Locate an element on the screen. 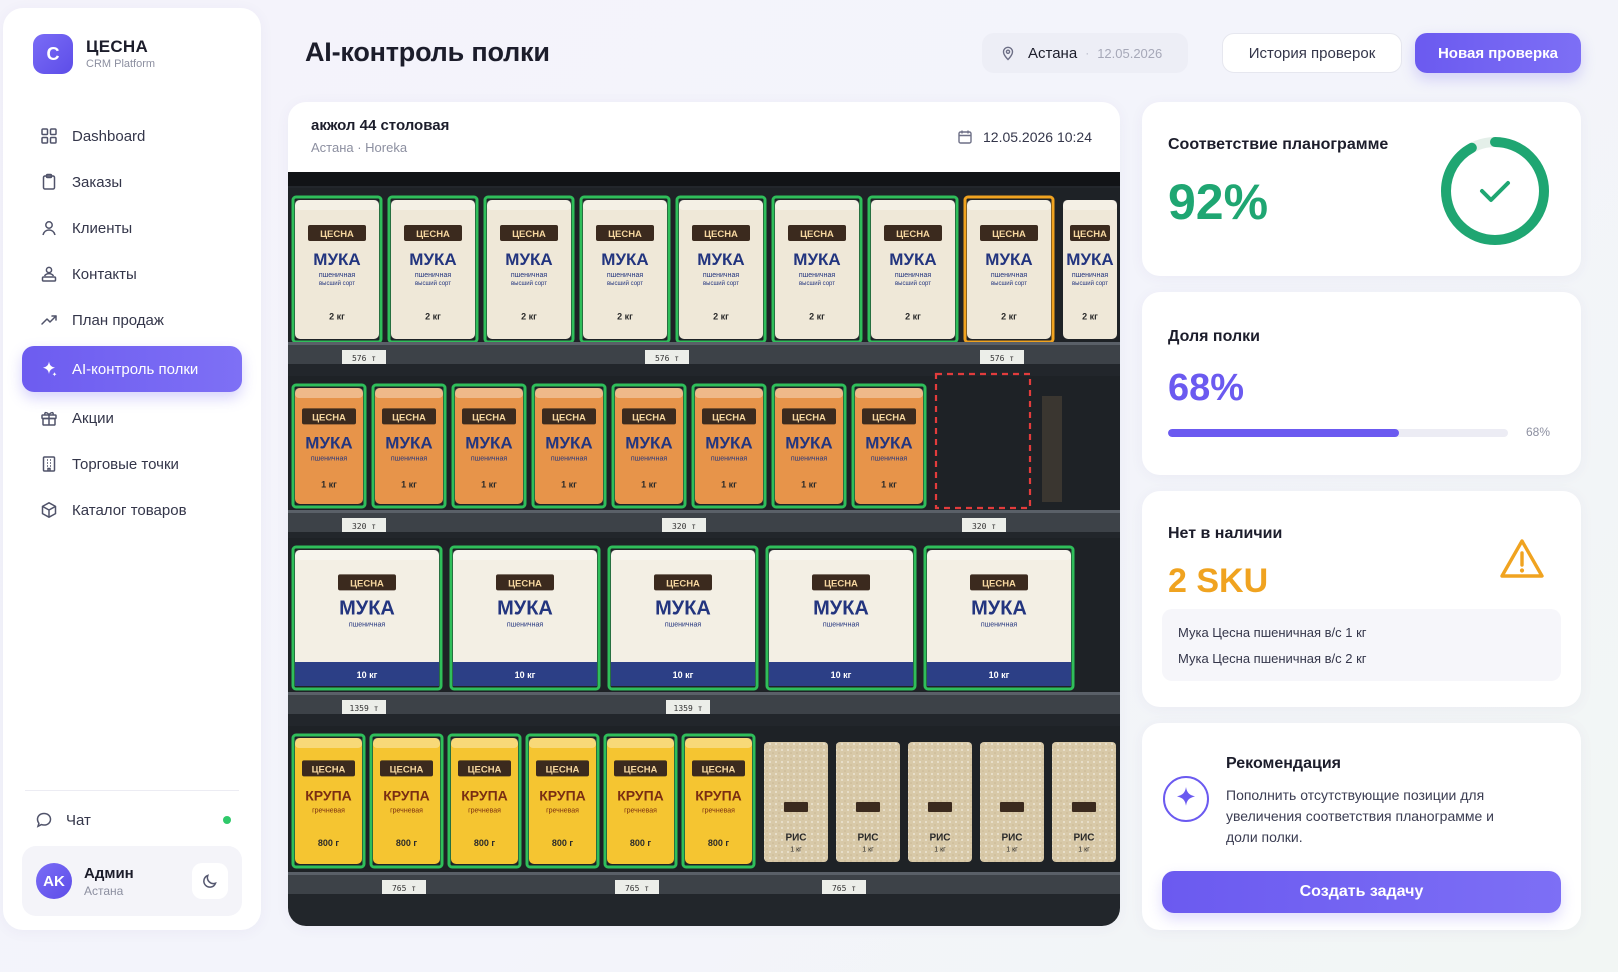  sidebar-divider is located at coordinates (132, 790).